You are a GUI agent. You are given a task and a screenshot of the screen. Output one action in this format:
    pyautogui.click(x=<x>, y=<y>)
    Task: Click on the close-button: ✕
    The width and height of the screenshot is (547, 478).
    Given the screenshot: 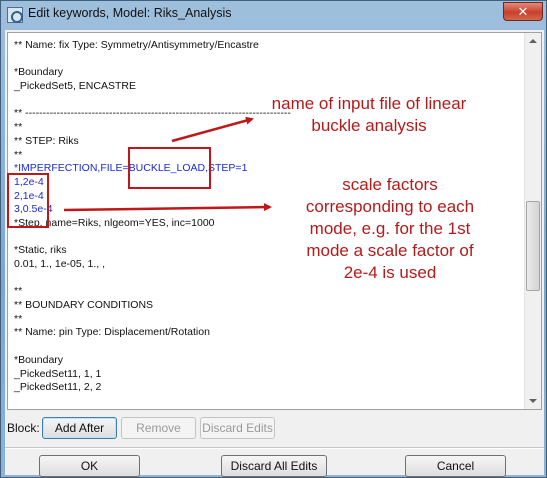 What is the action you would take?
    pyautogui.click(x=523, y=11)
    